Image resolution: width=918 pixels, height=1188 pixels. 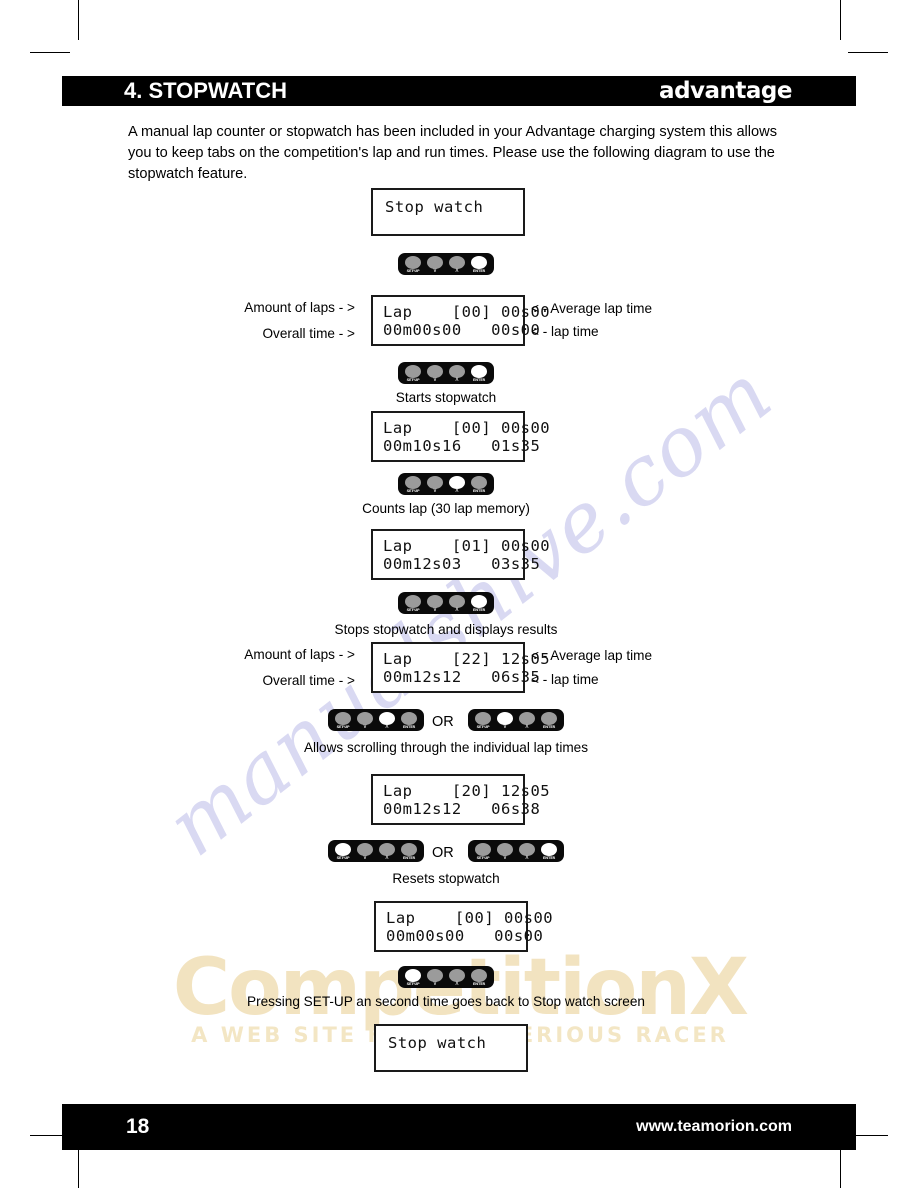 What do you see at coordinates (868, 52) in the screenshot?
I see `crop-mark-top-right-horizontal` at bounding box center [868, 52].